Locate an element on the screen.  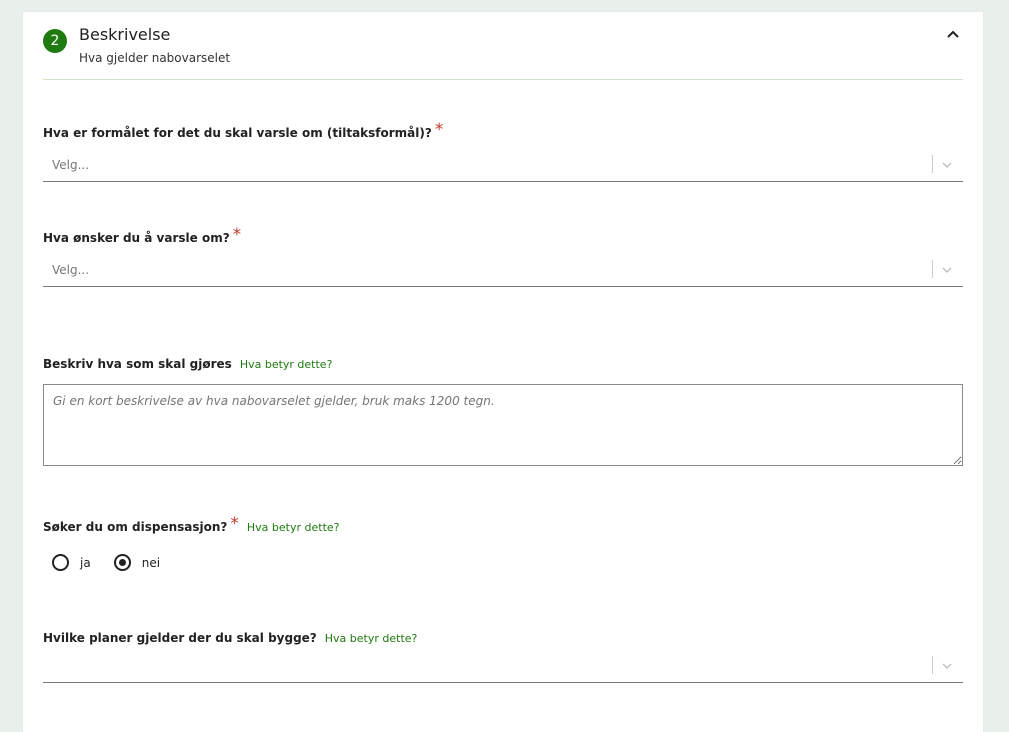
radio-nei is located at coordinates (122, 562).